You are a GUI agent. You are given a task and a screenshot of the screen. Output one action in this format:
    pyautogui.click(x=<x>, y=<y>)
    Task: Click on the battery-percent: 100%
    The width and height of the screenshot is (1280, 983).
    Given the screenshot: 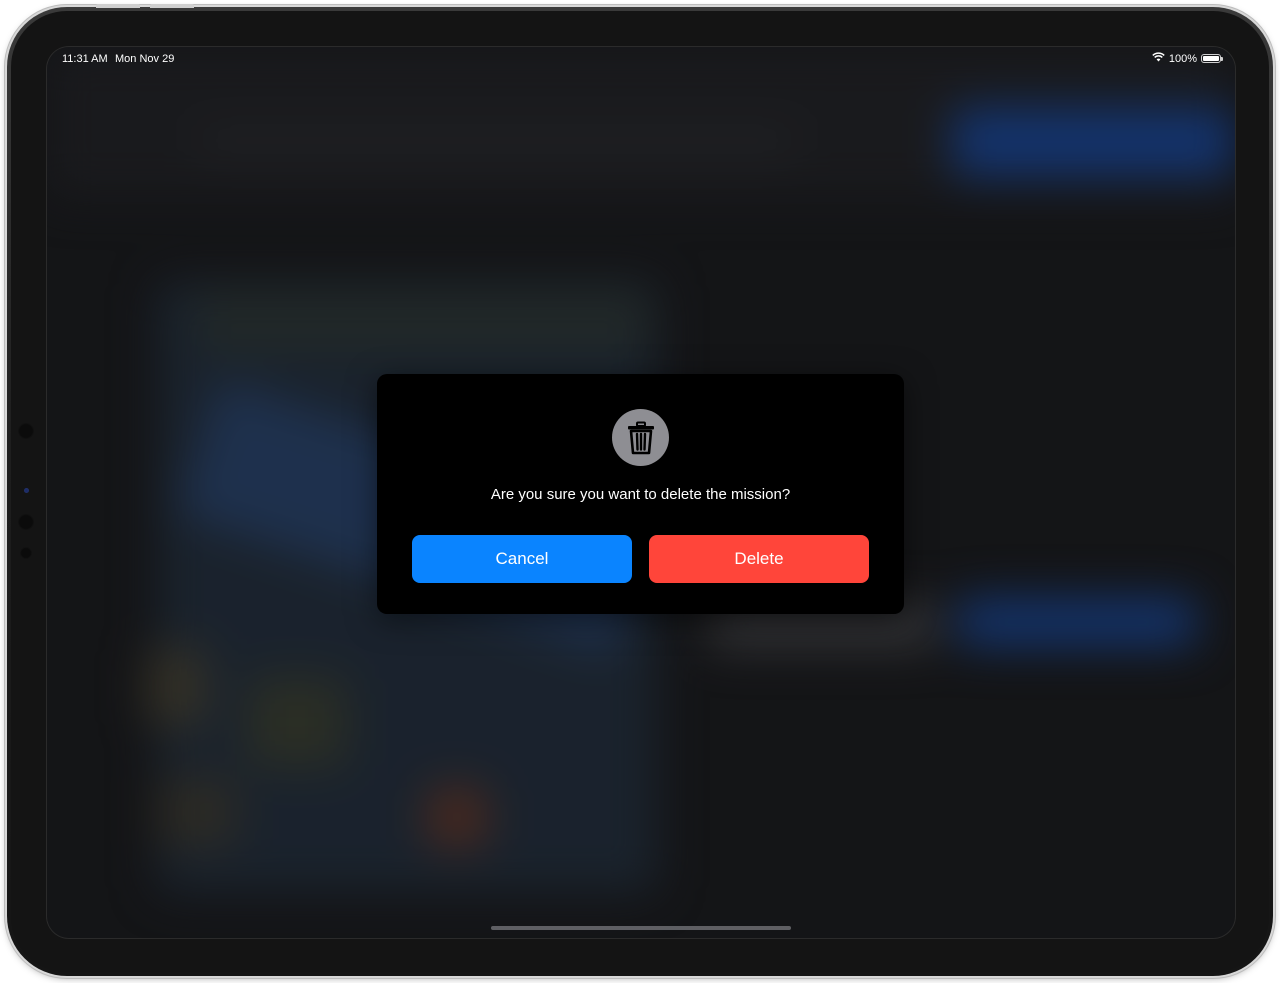 What is the action you would take?
    pyautogui.click(x=1182, y=58)
    